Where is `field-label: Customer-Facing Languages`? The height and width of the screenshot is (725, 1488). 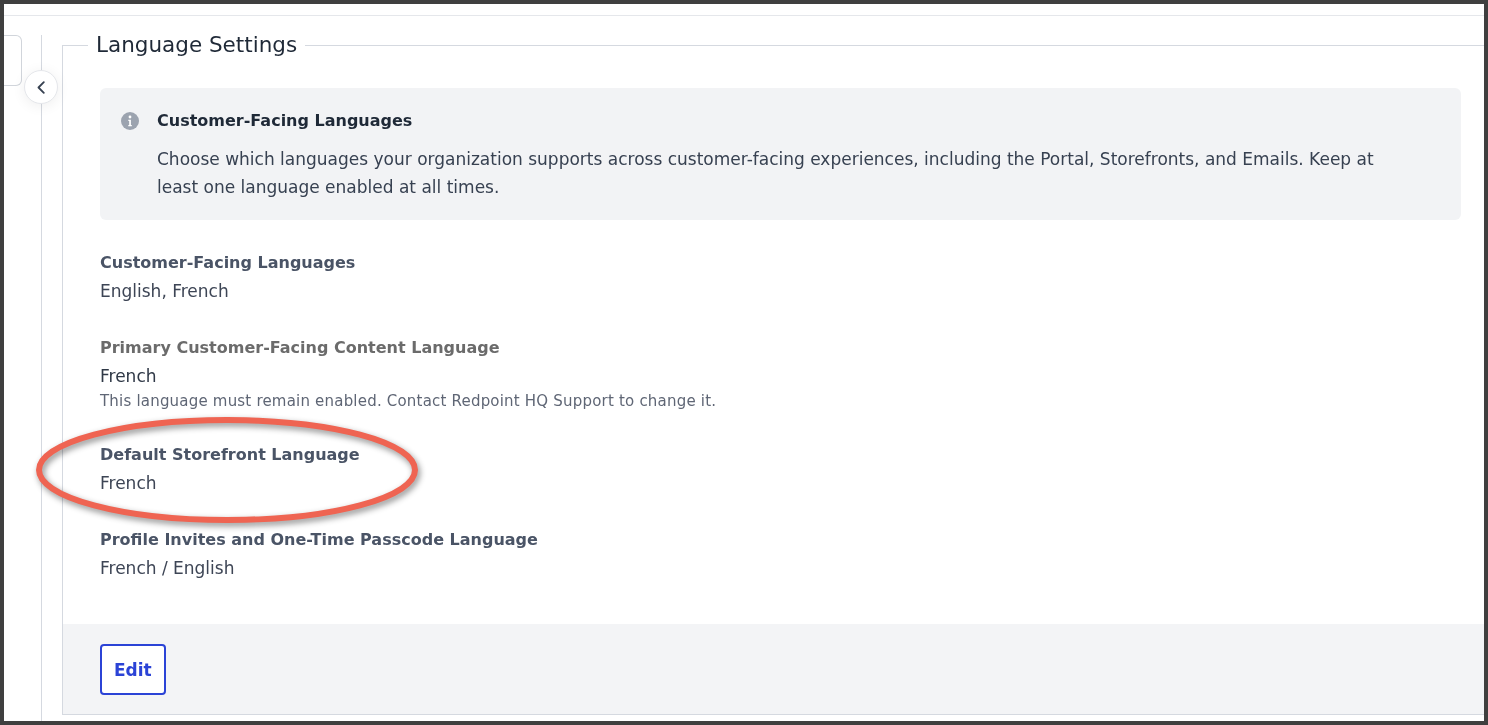
field-label: Customer-Facing Languages is located at coordinates (228, 263).